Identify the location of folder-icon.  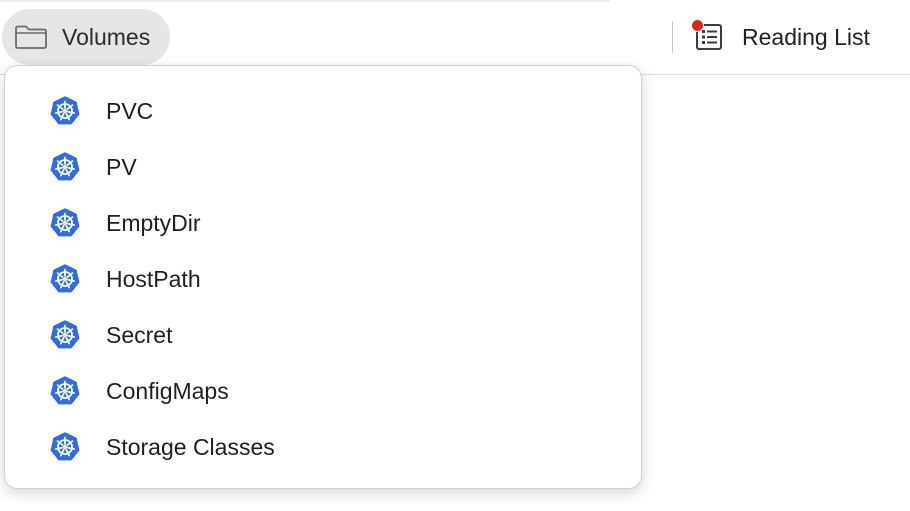
(31, 37).